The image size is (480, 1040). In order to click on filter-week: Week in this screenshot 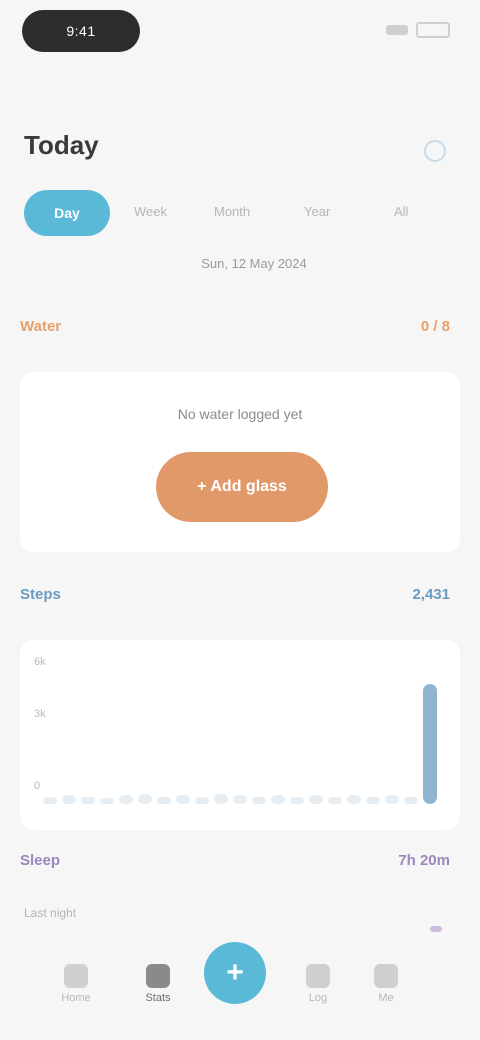, I will do `click(150, 211)`.